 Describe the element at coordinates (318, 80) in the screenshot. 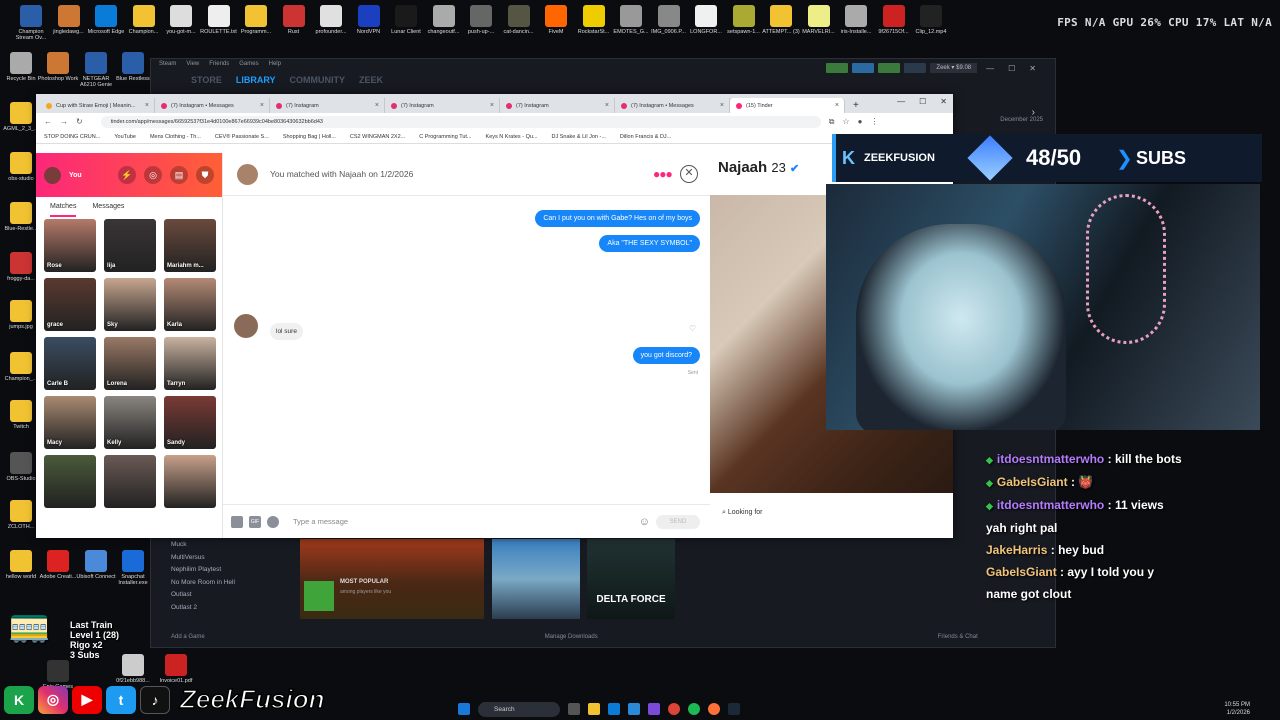

I see `nav-community: COMMUNITY` at that location.